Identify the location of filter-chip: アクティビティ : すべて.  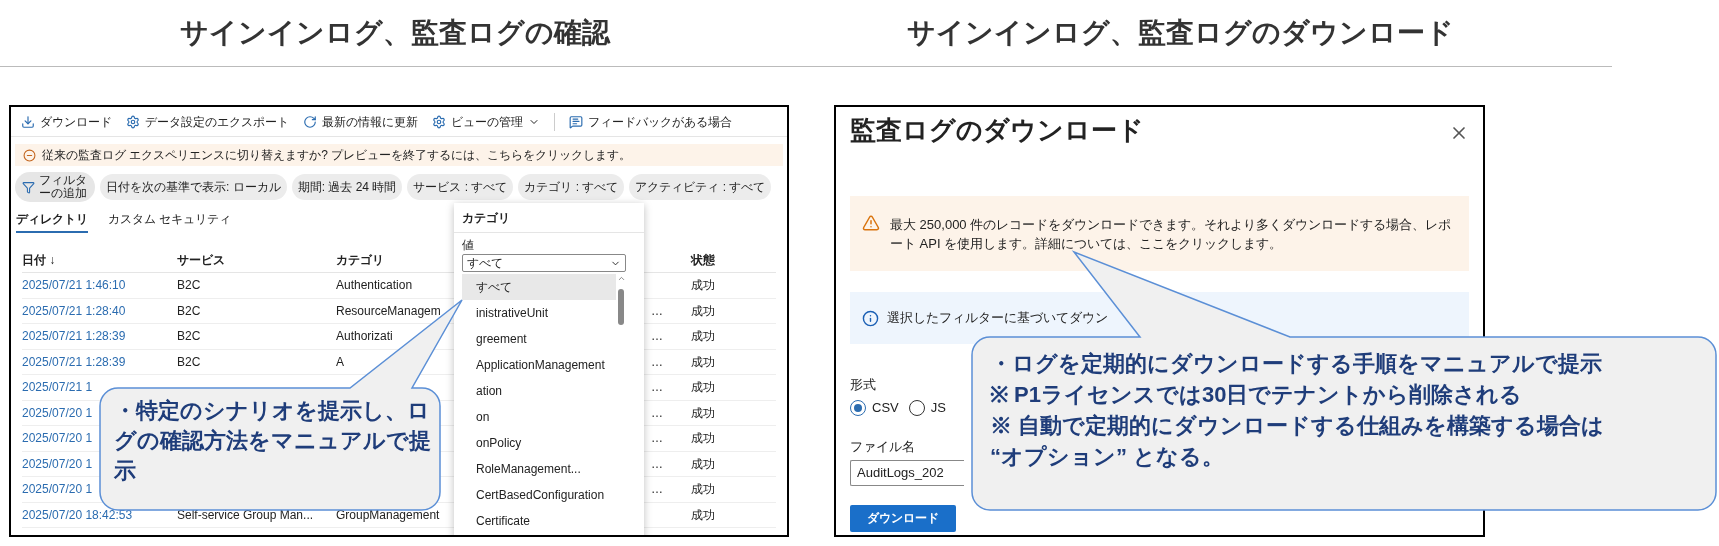
(700, 187).